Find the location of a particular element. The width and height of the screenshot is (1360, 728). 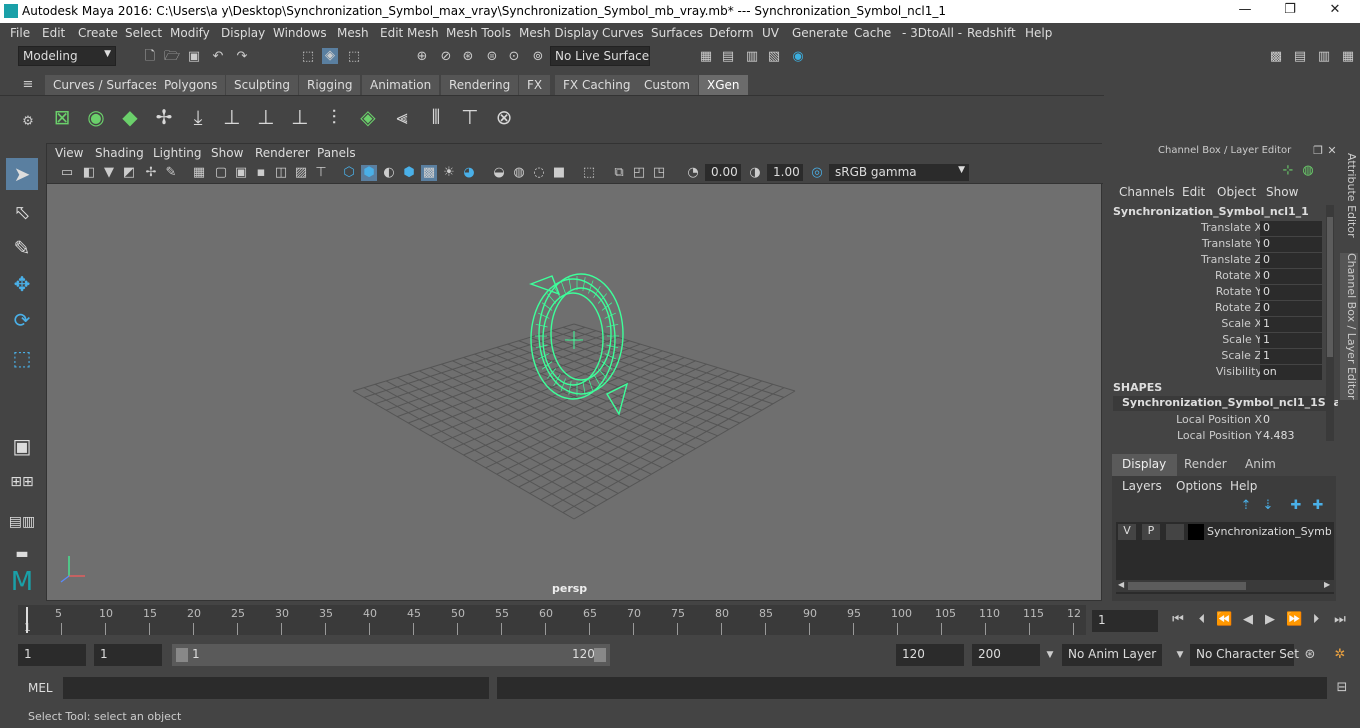

scroll-right-icon: ▶ is located at coordinates (1327, 584).